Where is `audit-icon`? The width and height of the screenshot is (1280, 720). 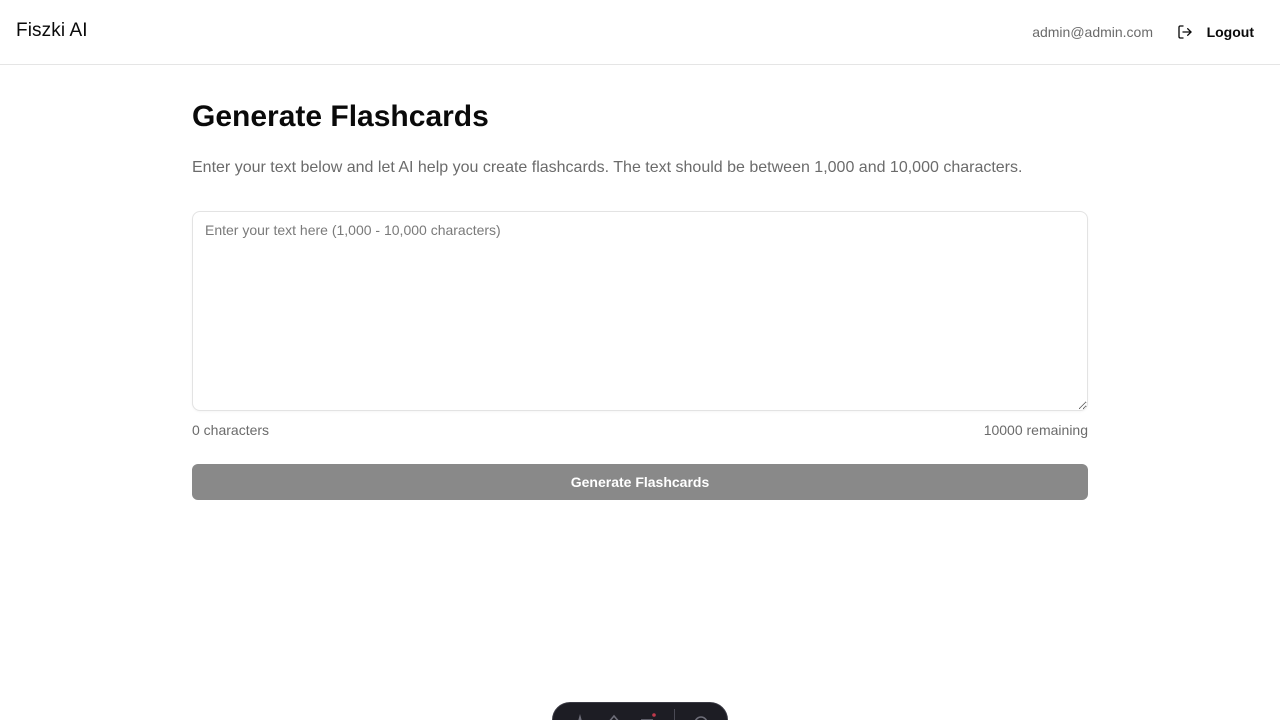 audit-icon is located at coordinates (648, 716).